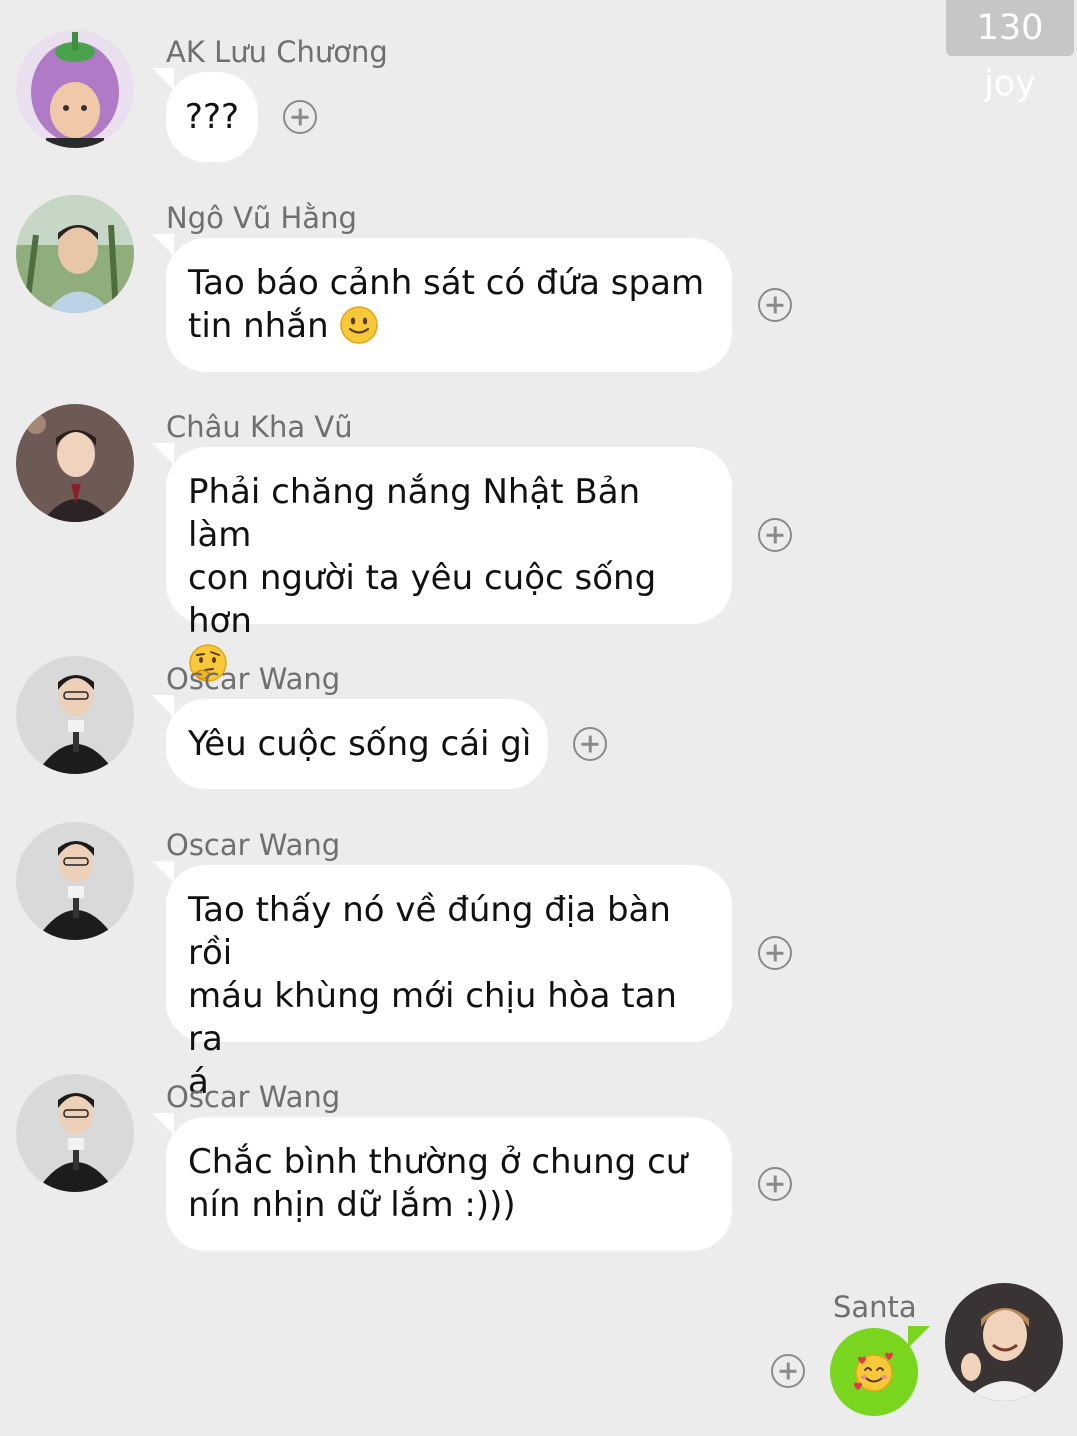 Image resolution: width=1077 pixels, height=1436 pixels. Describe the element at coordinates (414, 513) in the screenshot. I see `message-line: Phải chăng nắng Nhật Bản làm` at that location.